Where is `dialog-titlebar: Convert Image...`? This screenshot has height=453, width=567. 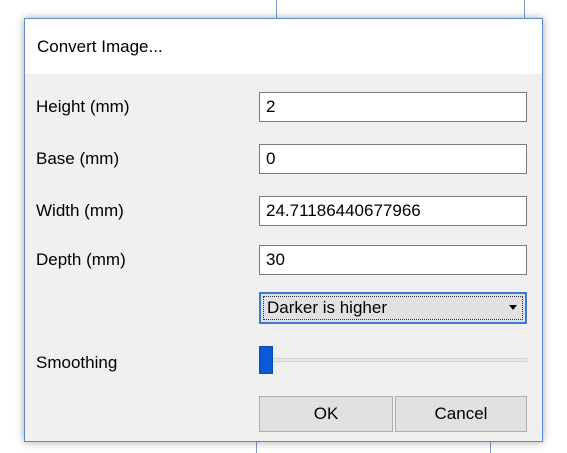
dialog-titlebar: Convert Image... is located at coordinates (283, 46).